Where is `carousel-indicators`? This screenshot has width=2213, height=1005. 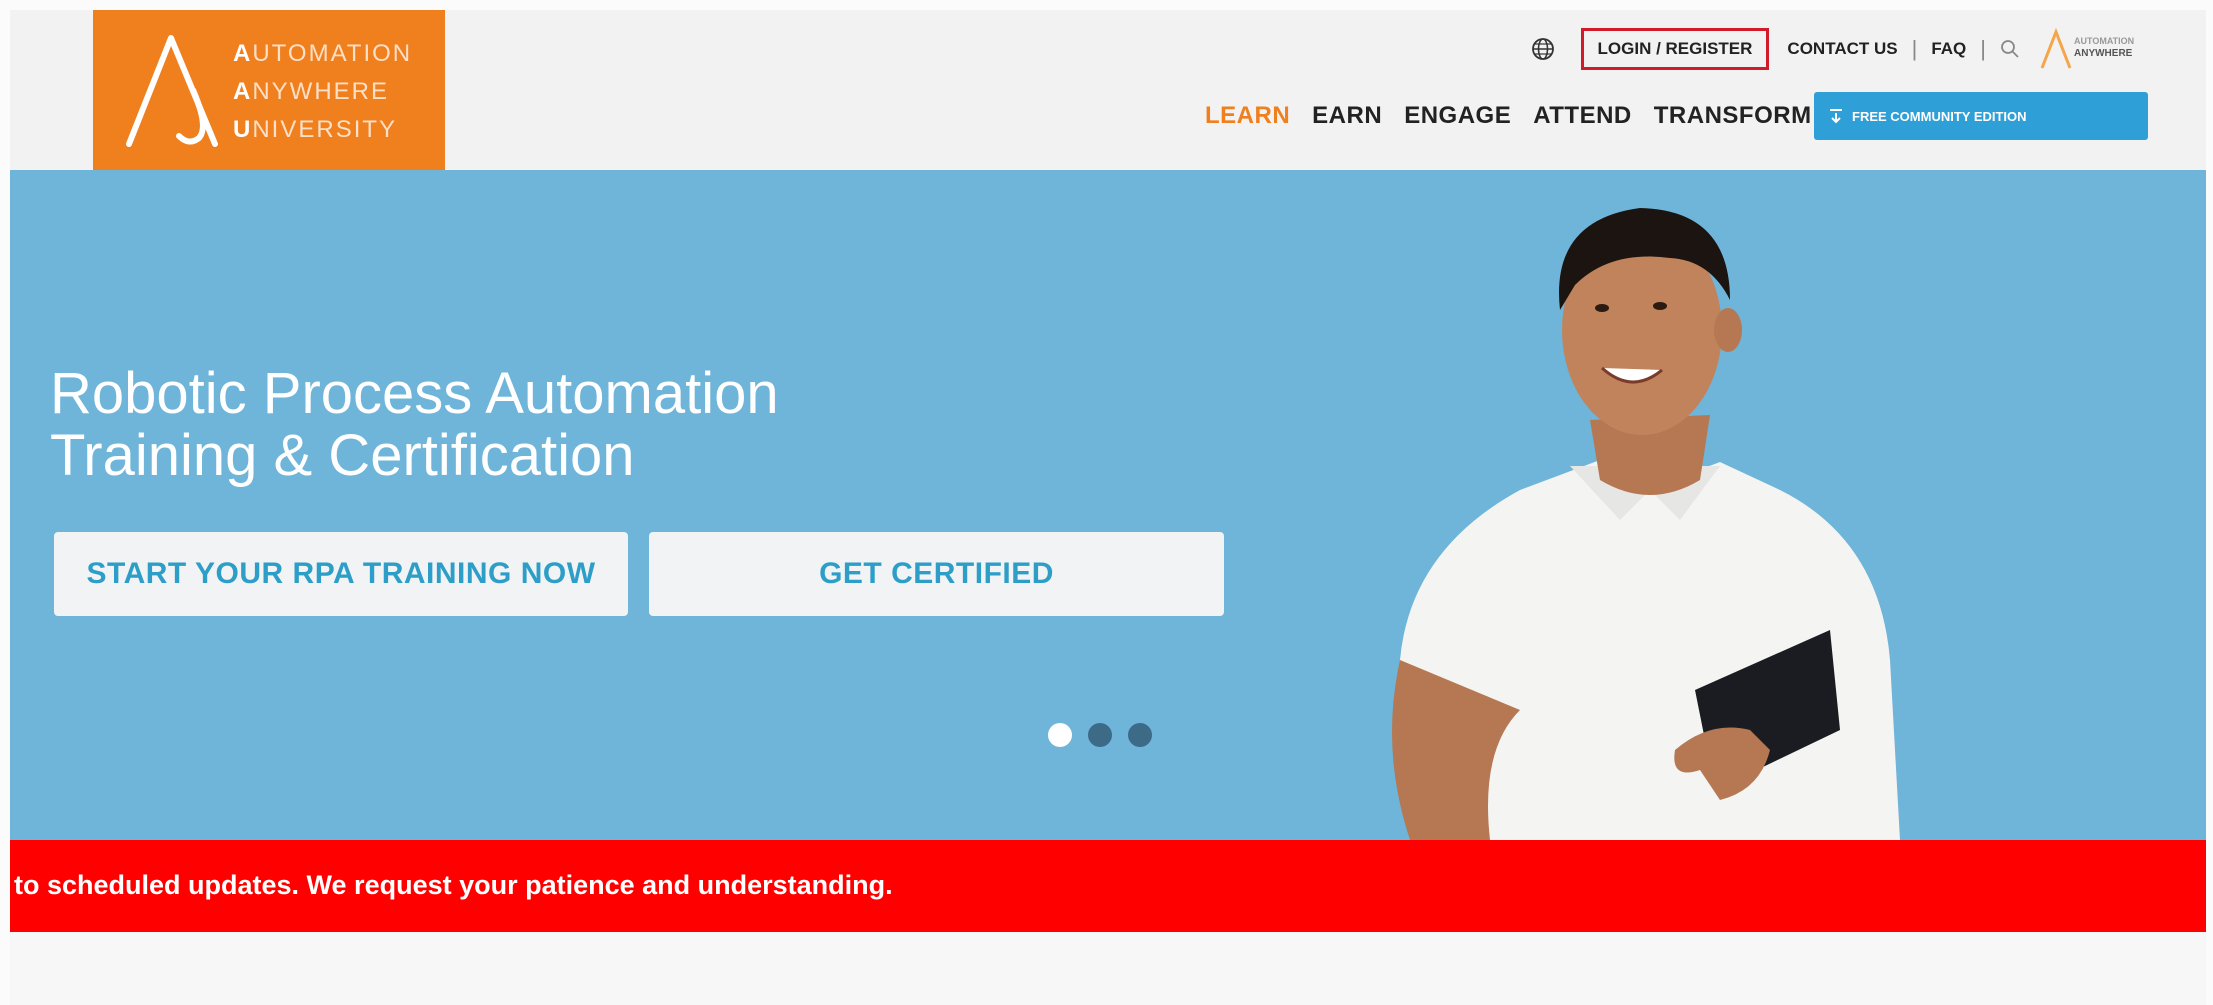 carousel-indicators is located at coordinates (1100, 735).